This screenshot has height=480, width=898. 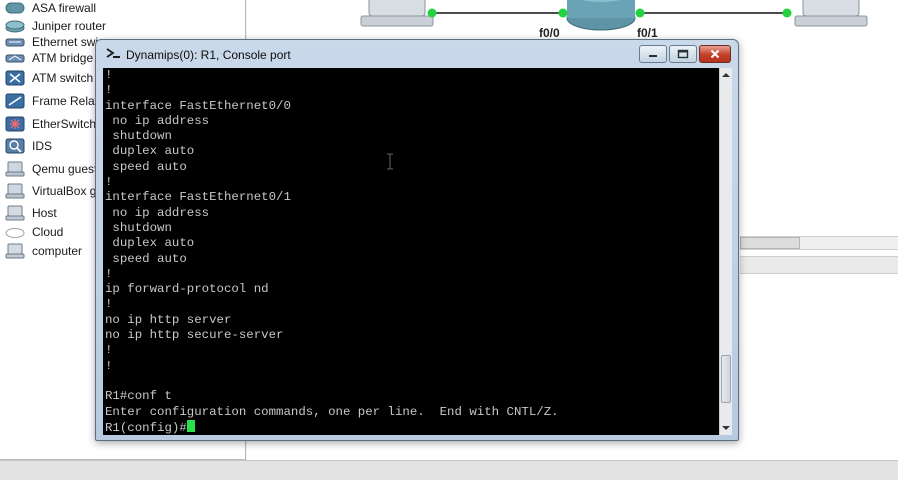 I want to click on device-item-label: Qemu guest, so click(x=65, y=169).